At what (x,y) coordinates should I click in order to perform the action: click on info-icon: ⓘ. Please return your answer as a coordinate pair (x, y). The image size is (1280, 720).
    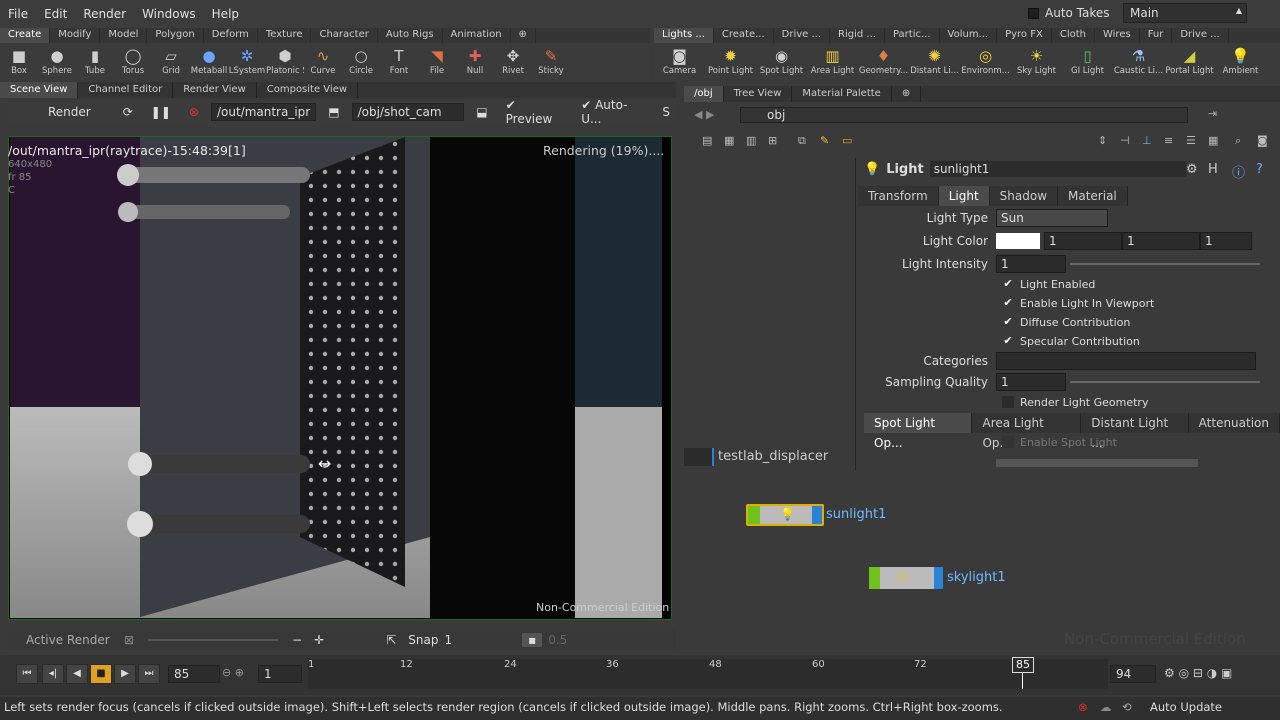
    Looking at the image, I should click on (1238, 171).